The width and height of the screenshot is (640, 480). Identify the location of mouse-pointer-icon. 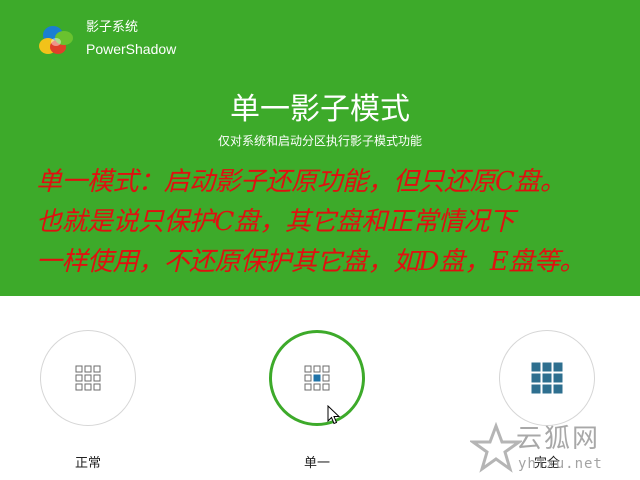
(334, 415).